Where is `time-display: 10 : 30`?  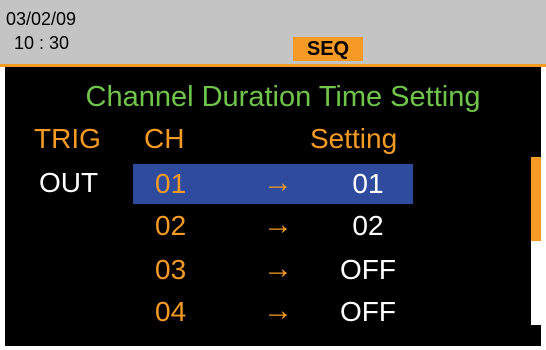
time-display: 10 : 30 is located at coordinates (42, 43).